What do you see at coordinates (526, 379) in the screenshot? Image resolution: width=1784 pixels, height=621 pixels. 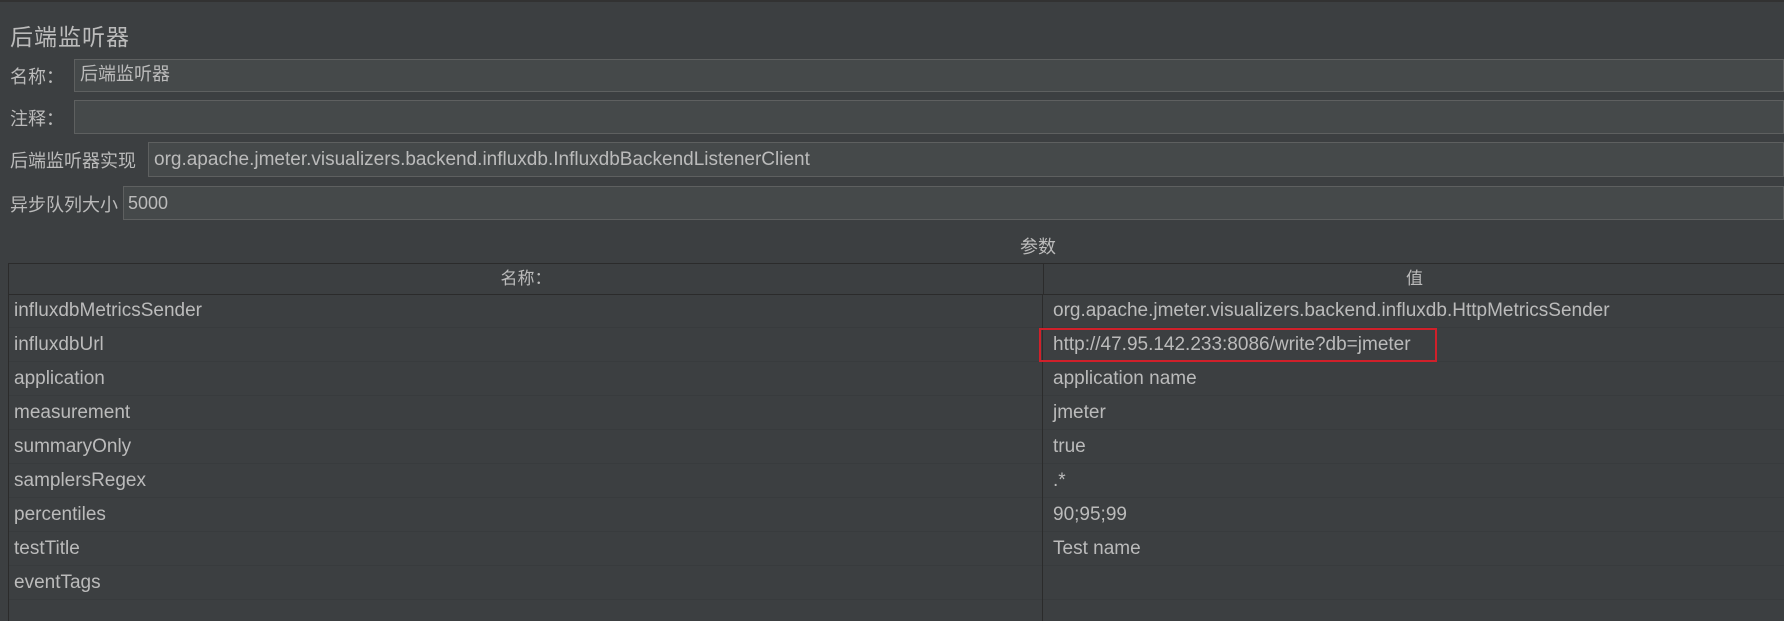 I see `param-name-cell: application` at bounding box center [526, 379].